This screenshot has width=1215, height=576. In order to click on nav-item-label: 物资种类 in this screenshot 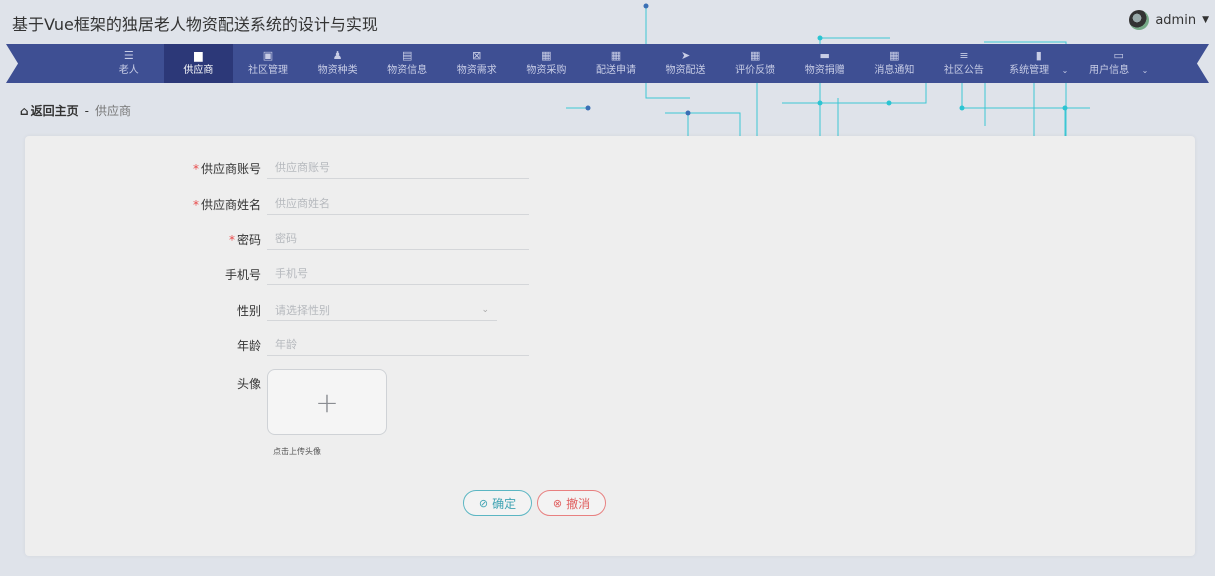, I will do `click(337, 70)`.